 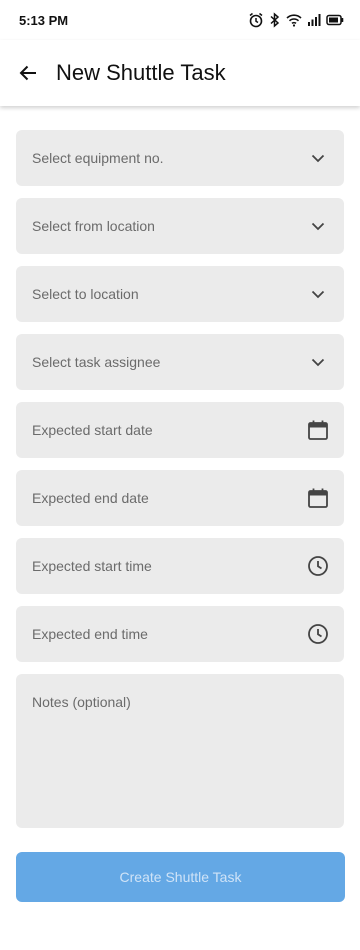 I want to click on wifi-icon, so click(x=294, y=20).